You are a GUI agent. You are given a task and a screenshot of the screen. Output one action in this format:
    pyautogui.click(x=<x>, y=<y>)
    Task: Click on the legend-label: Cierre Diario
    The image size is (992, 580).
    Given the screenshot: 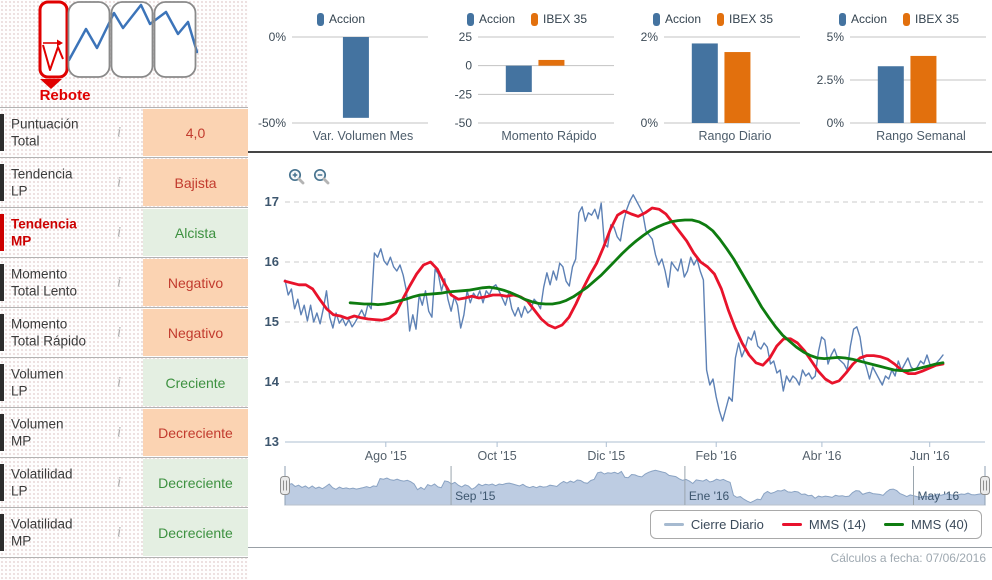 What is the action you would take?
    pyautogui.click(x=727, y=524)
    